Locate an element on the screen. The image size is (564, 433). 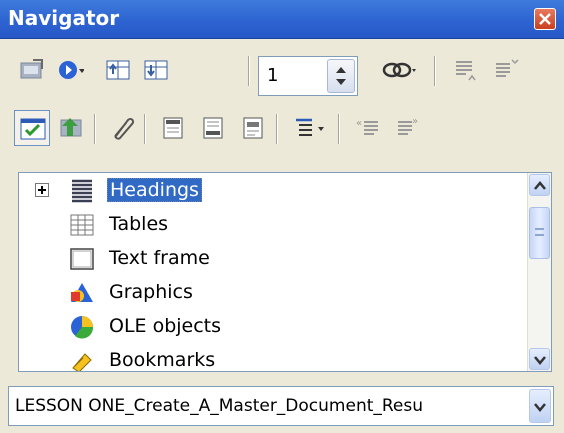
navigation-icon is located at coordinates (71, 70).